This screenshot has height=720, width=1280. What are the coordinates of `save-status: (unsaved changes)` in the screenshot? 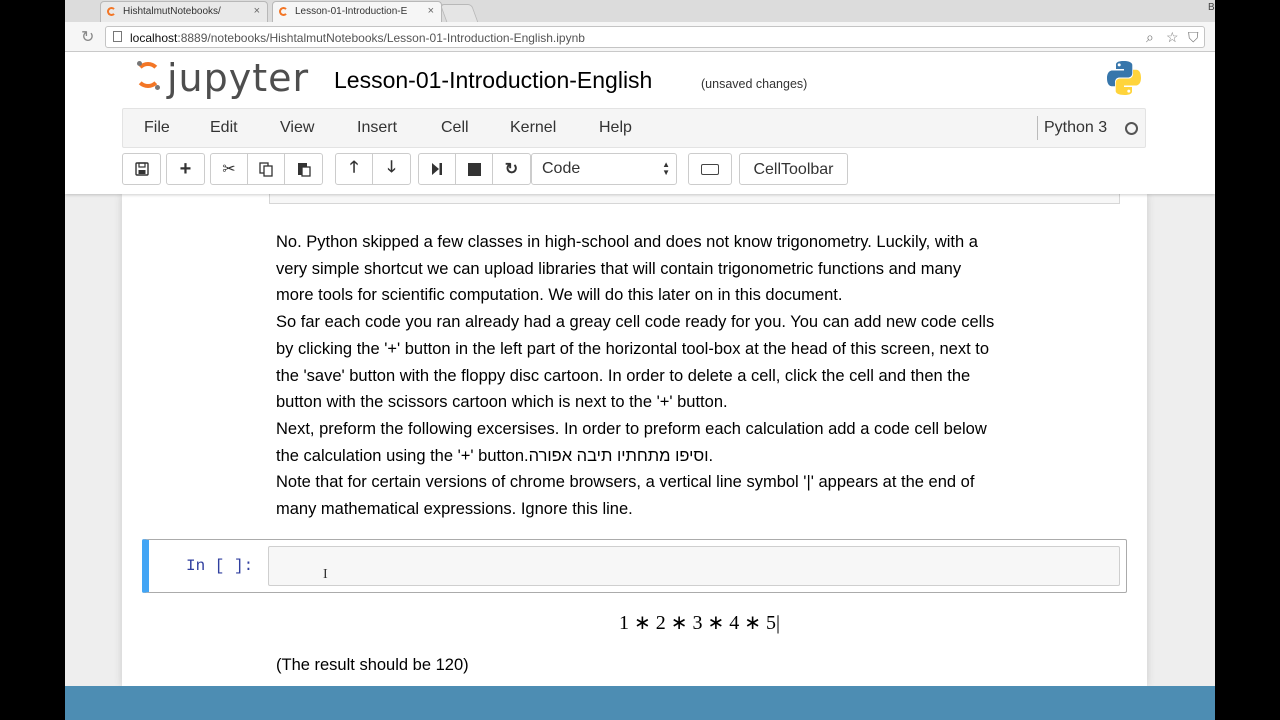 It's located at (754, 84).